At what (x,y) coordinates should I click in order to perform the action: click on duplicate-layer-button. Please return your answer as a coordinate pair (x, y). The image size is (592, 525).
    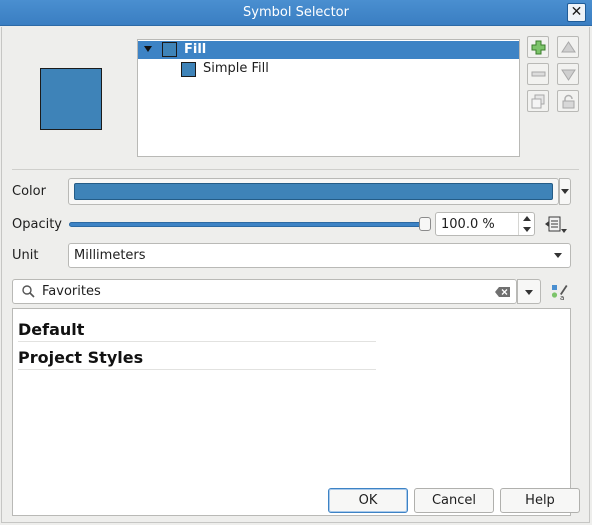
    Looking at the image, I should click on (538, 101).